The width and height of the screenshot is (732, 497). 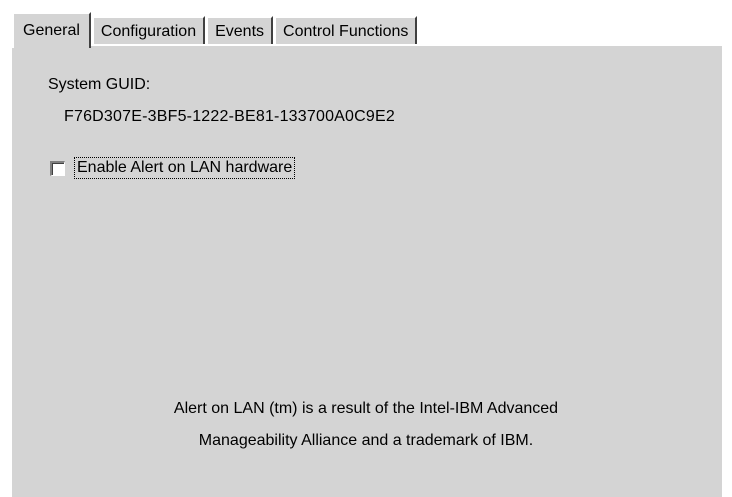 I want to click on tab-general: General, so click(x=51, y=30).